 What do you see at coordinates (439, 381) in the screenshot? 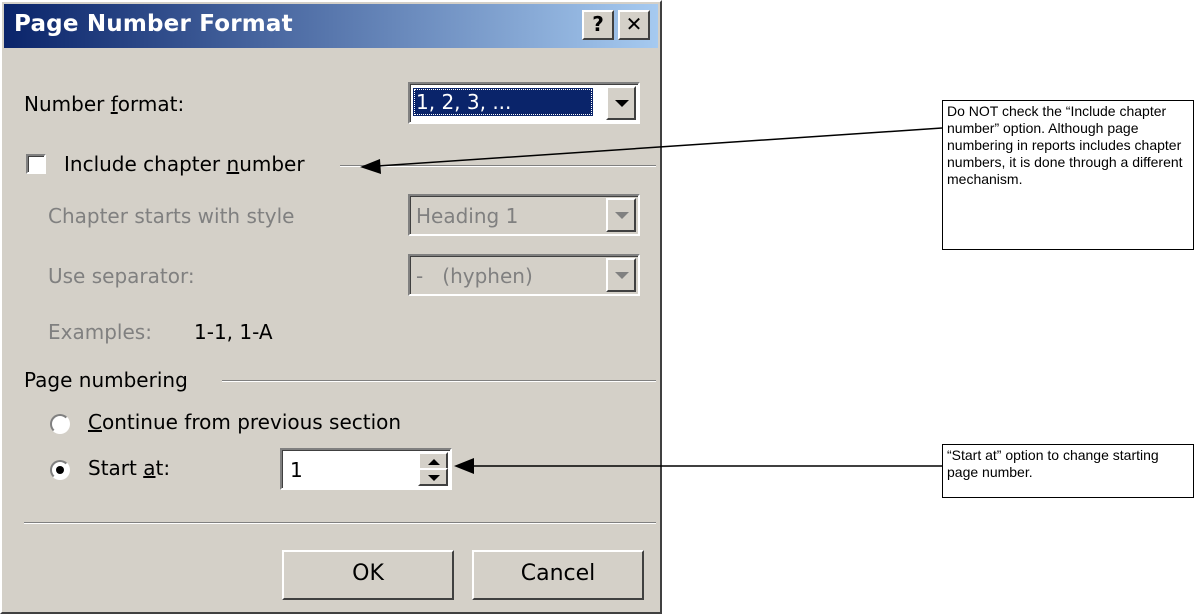
I see `page-numbering-group-divider` at bounding box center [439, 381].